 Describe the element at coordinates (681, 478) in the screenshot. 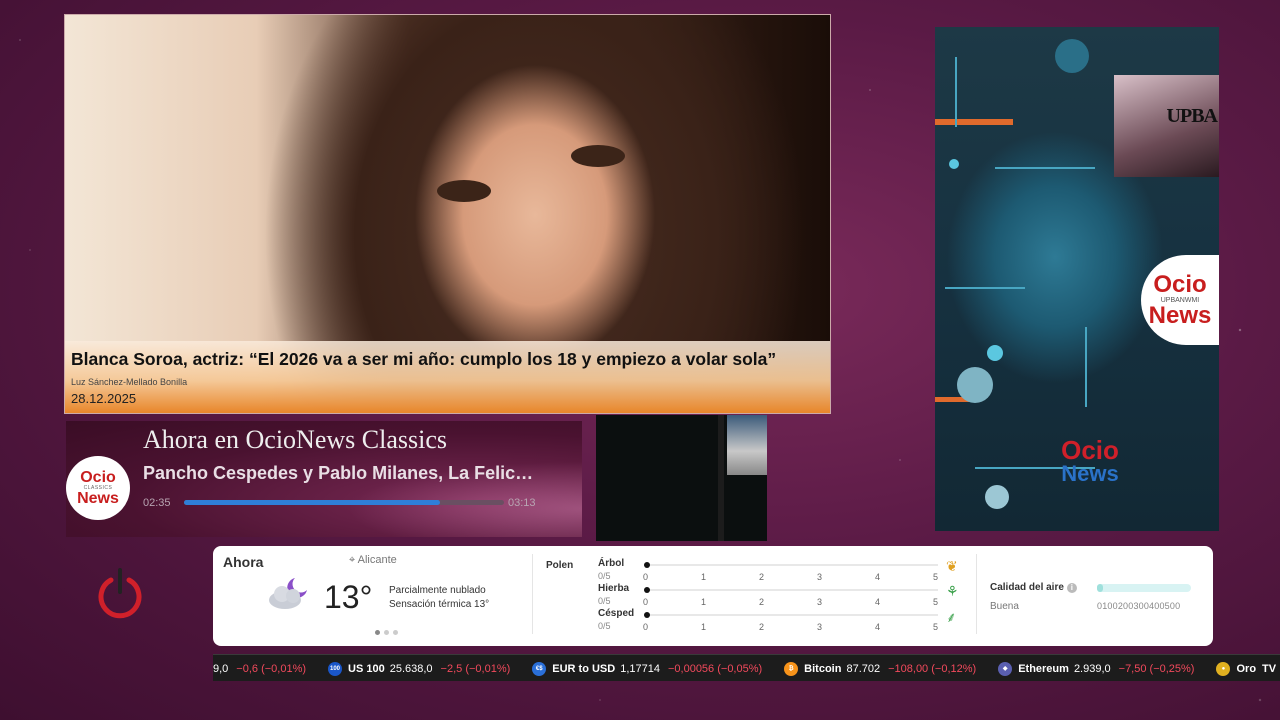

I see `video-thumbnail` at that location.